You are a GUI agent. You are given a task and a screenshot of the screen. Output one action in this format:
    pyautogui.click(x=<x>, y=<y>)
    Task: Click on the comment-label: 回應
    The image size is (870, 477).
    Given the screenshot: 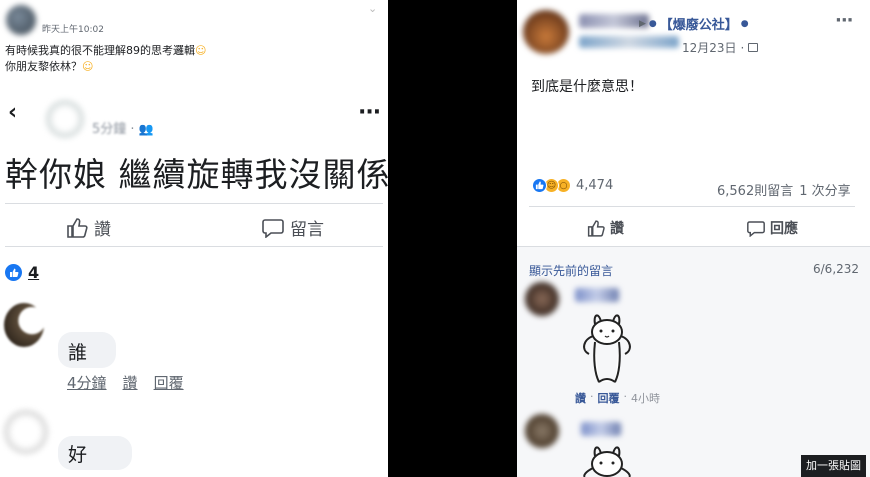 What is the action you would take?
    pyautogui.click(x=784, y=229)
    